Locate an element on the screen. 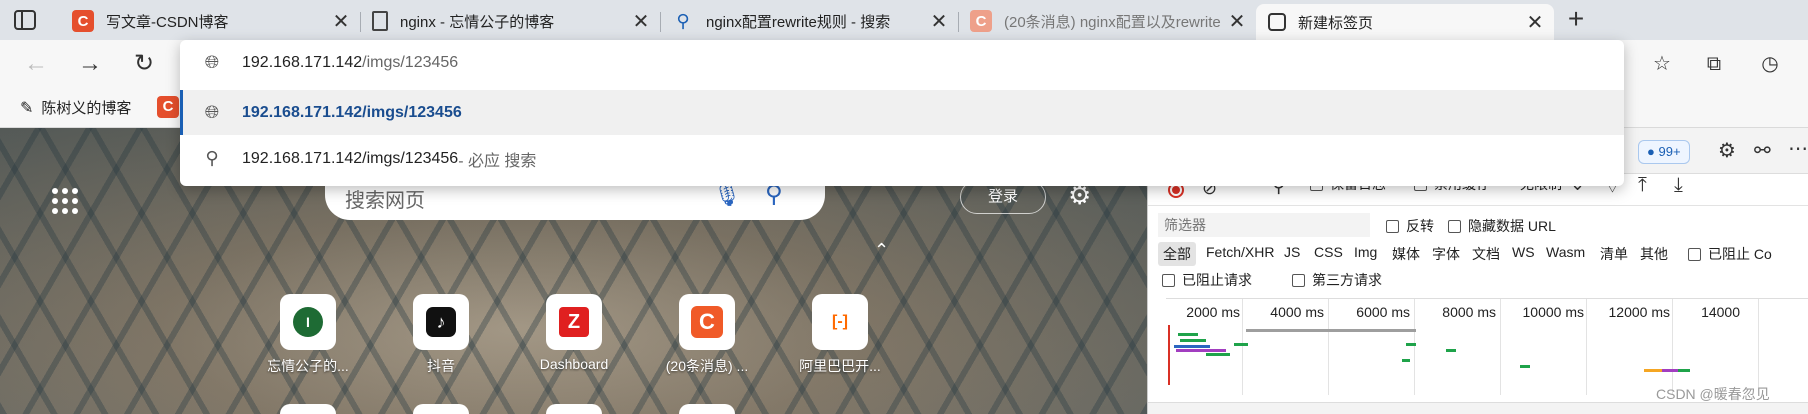 The width and height of the screenshot is (1808, 414). shortcut-tile: ♪ 抖音 is located at coordinates (441, 335).